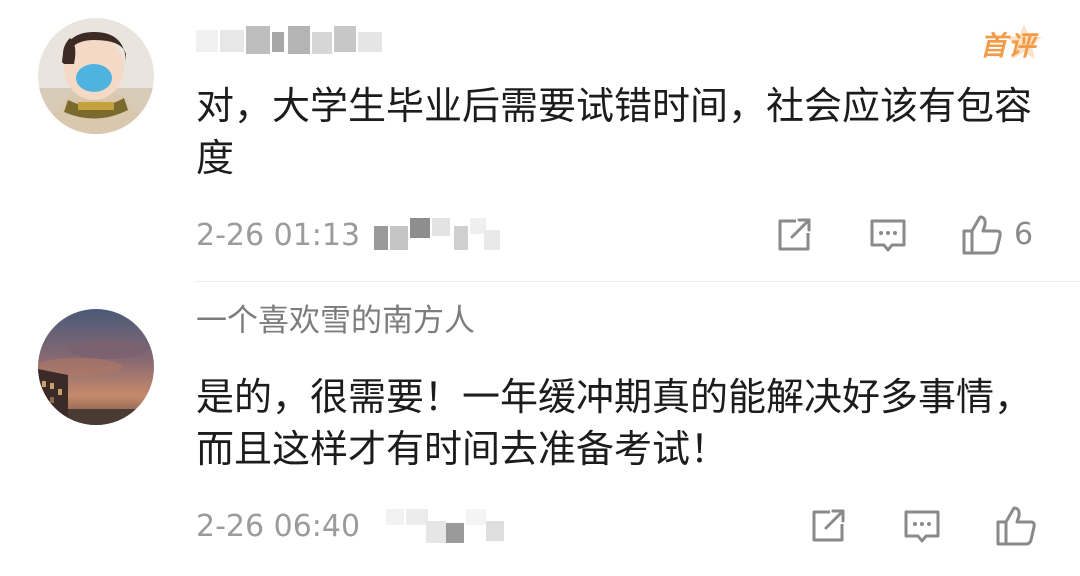  Describe the element at coordinates (1024, 234) in the screenshot. I see `like-count: 6` at that location.